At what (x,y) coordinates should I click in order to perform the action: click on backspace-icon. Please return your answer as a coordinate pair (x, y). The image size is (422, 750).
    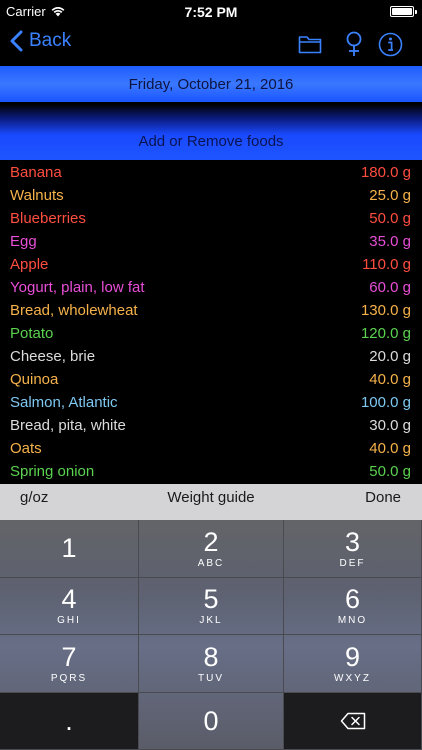
    Looking at the image, I should click on (352, 720).